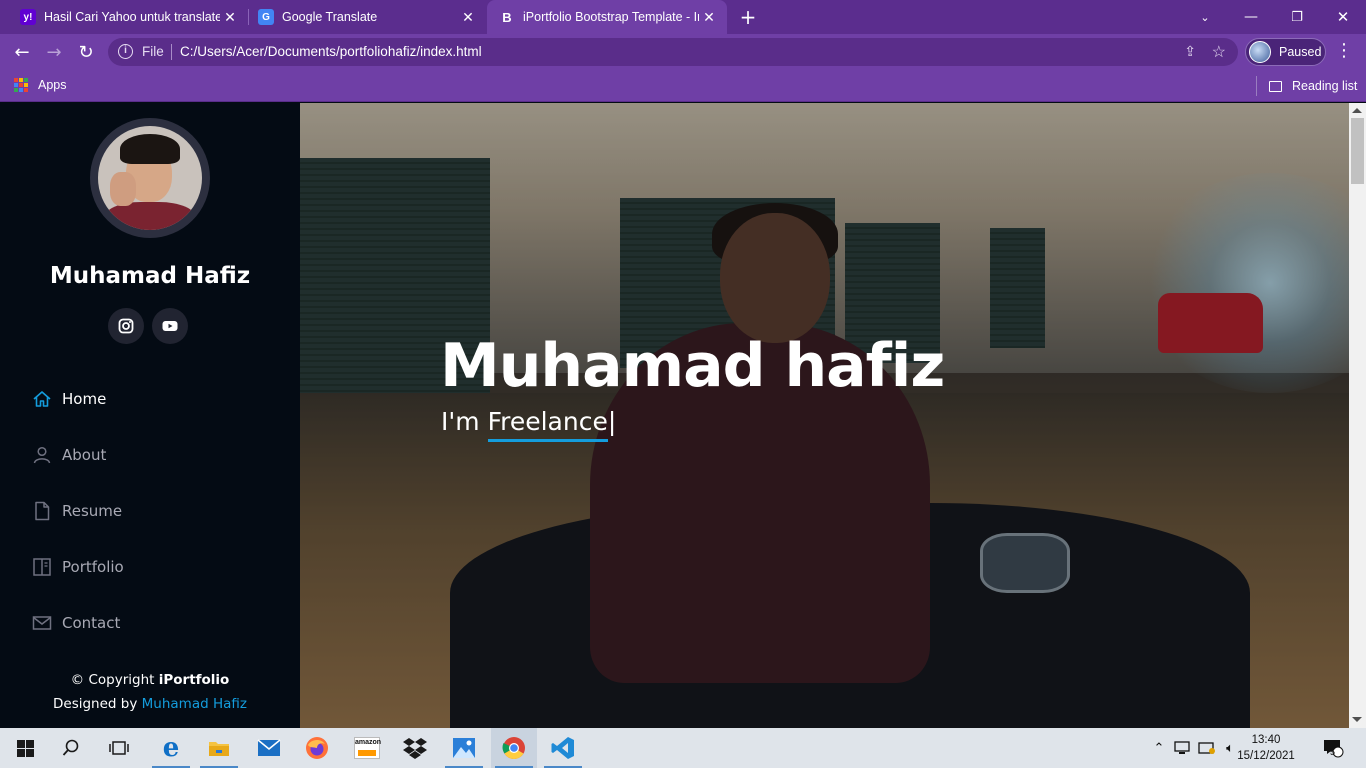  What do you see at coordinates (119, 748) in the screenshot?
I see `task-view-icon` at bounding box center [119, 748].